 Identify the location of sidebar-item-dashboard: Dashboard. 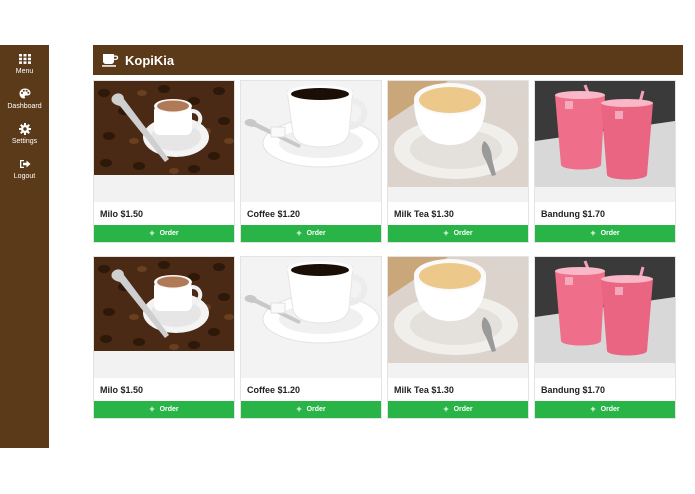
(24, 99).